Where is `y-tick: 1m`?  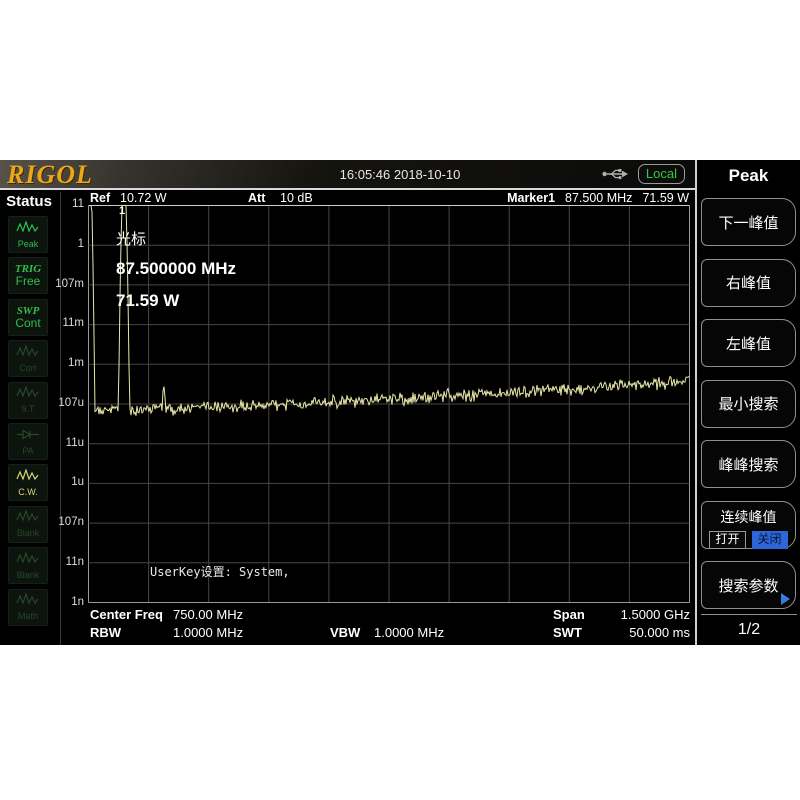
y-tick: 1m is located at coordinates (76, 363).